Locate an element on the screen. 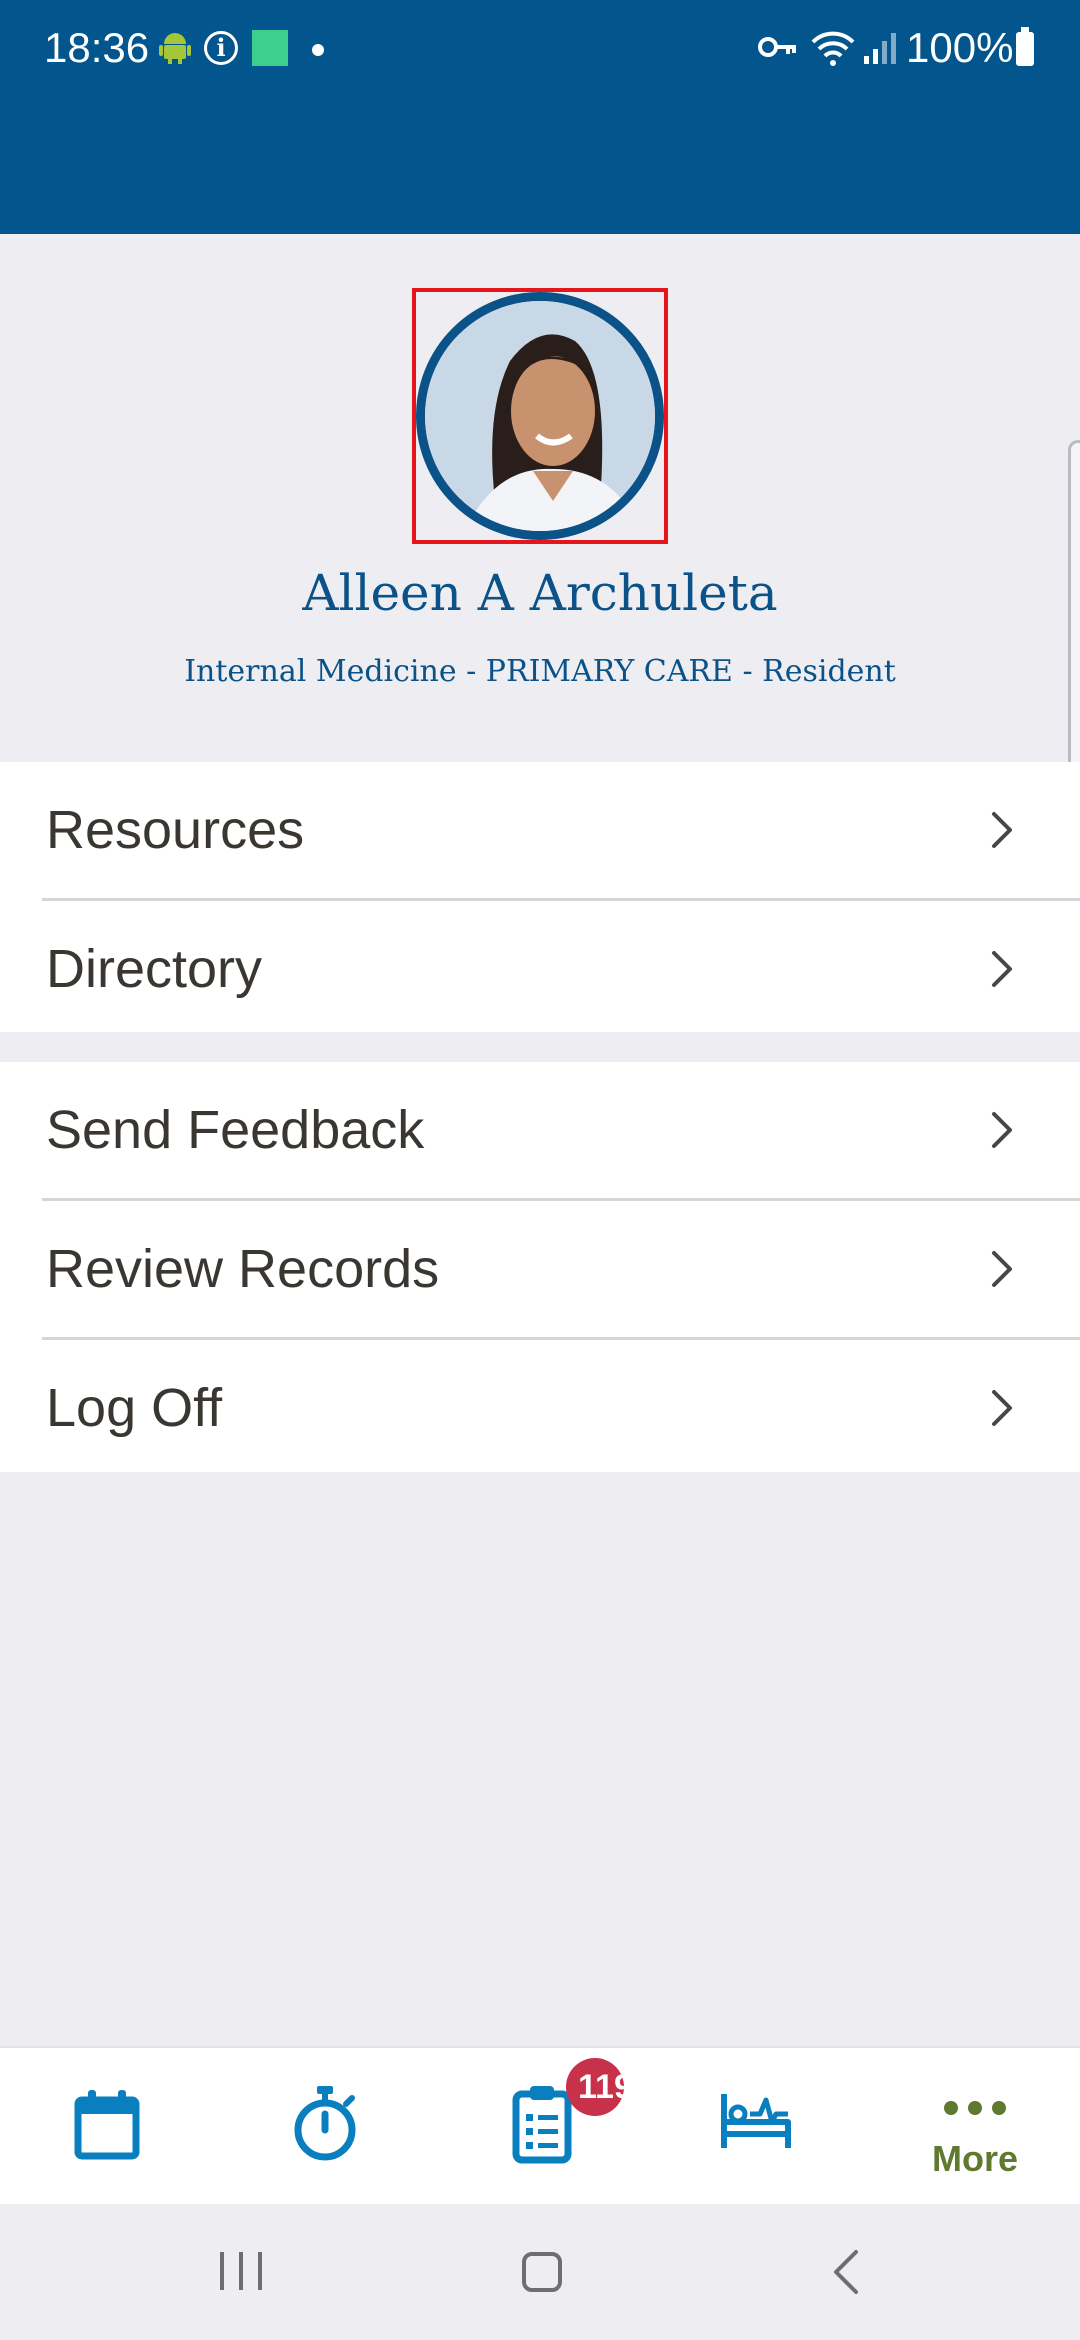 The width and height of the screenshot is (1080, 2340). system-nav-bar is located at coordinates (540, 2272).